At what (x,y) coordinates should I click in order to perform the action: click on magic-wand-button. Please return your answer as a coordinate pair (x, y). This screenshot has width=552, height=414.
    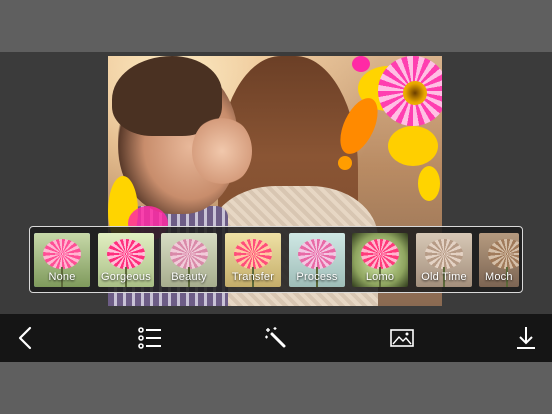
    Looking at the image, I should click on (276, 338).